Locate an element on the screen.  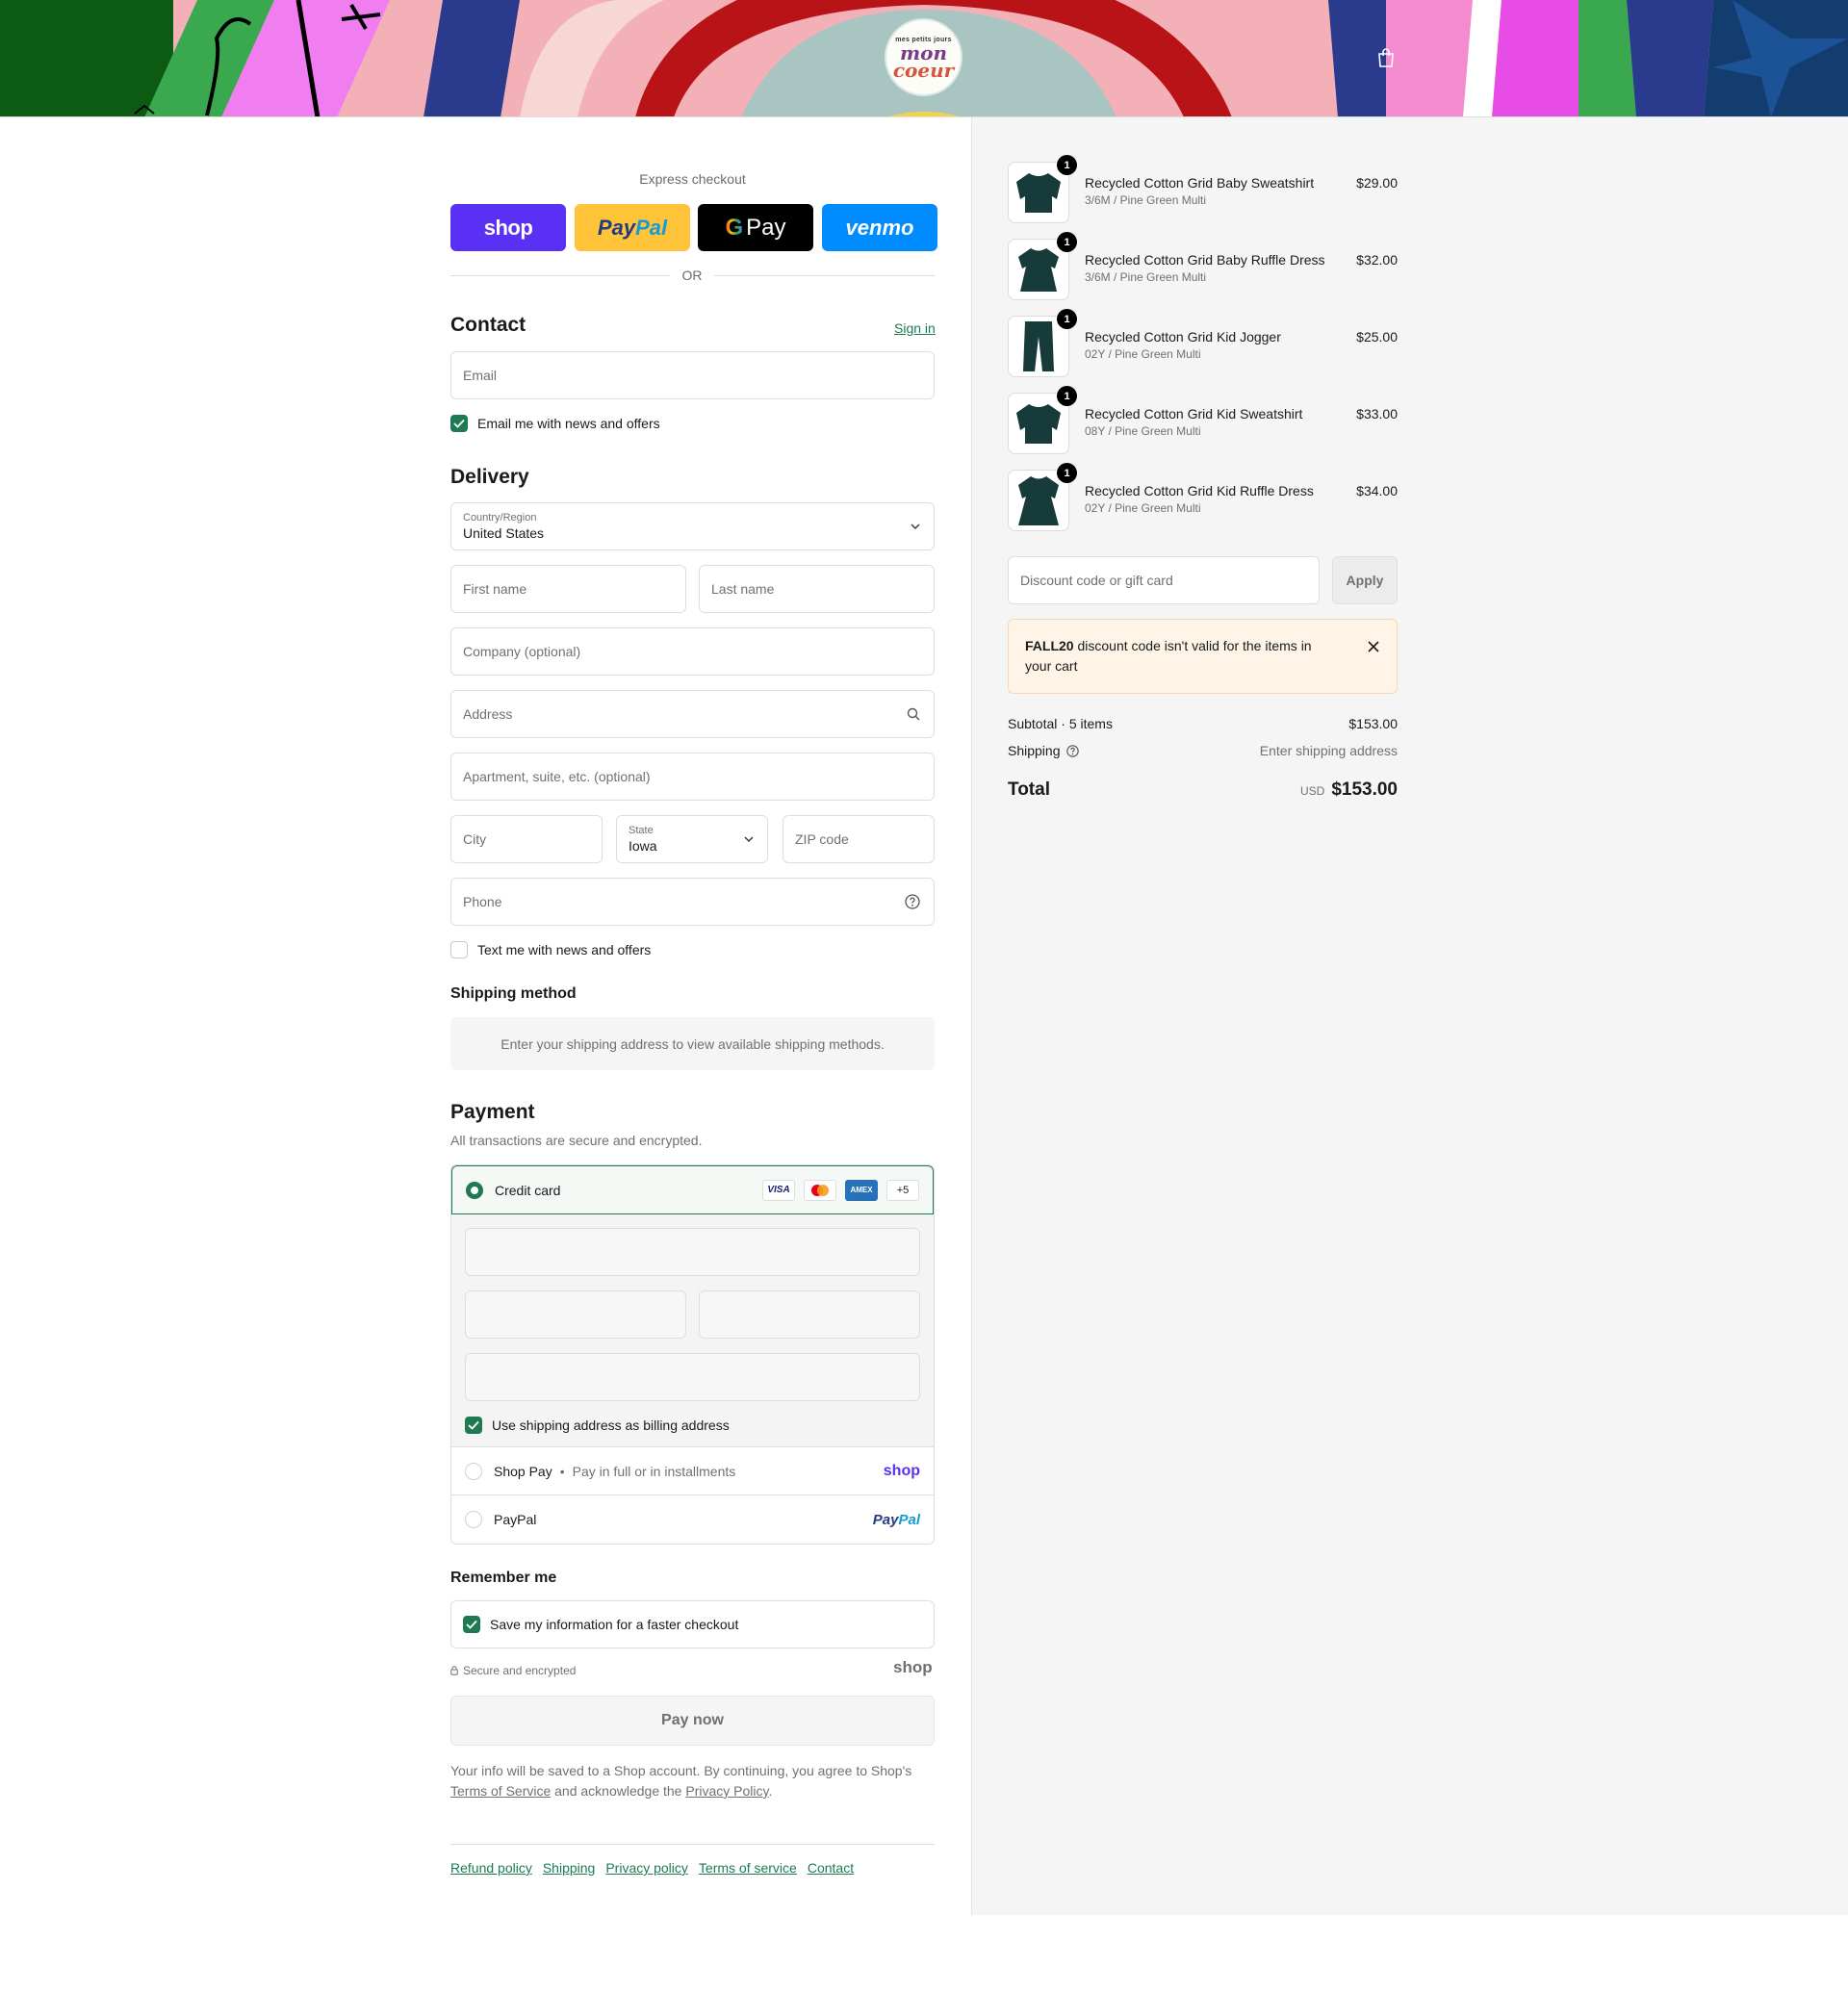
phone-placeholder: Phone is located at coordinates (482, 902).